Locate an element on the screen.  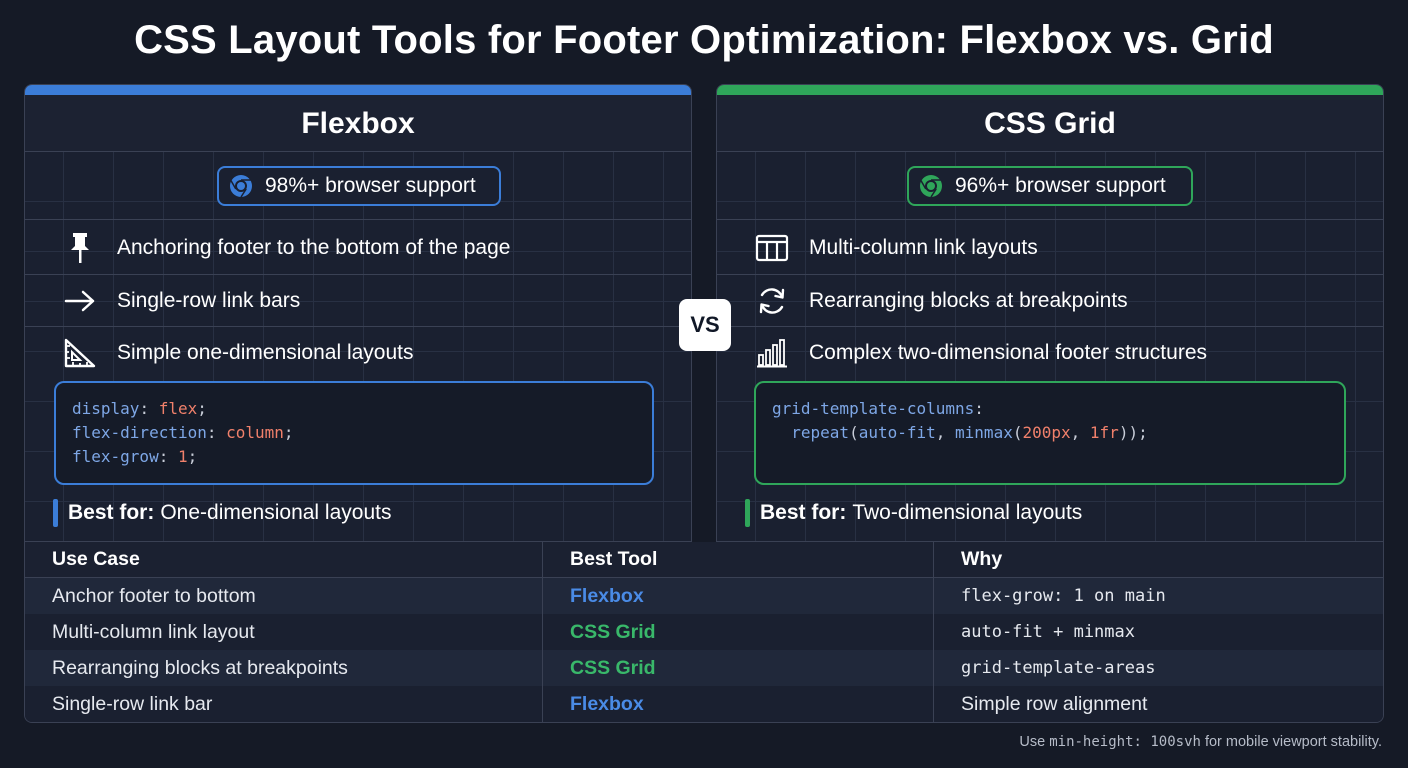
flexbox-support-row: 98%+ browser support is located at coordinates (358, 186).